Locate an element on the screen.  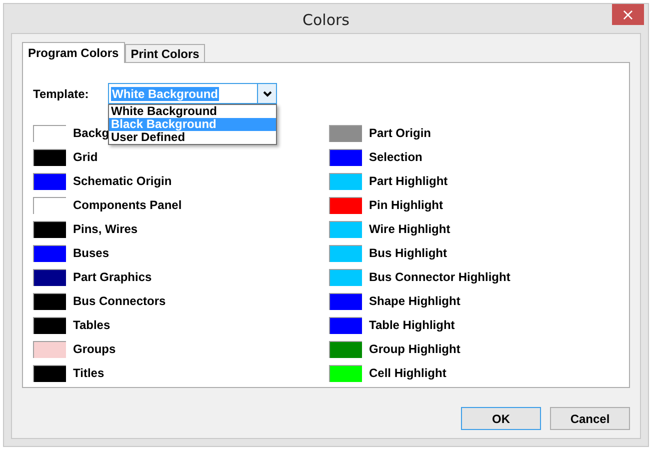
color-label: Pin Highlight is located at coordinates (406, 205).